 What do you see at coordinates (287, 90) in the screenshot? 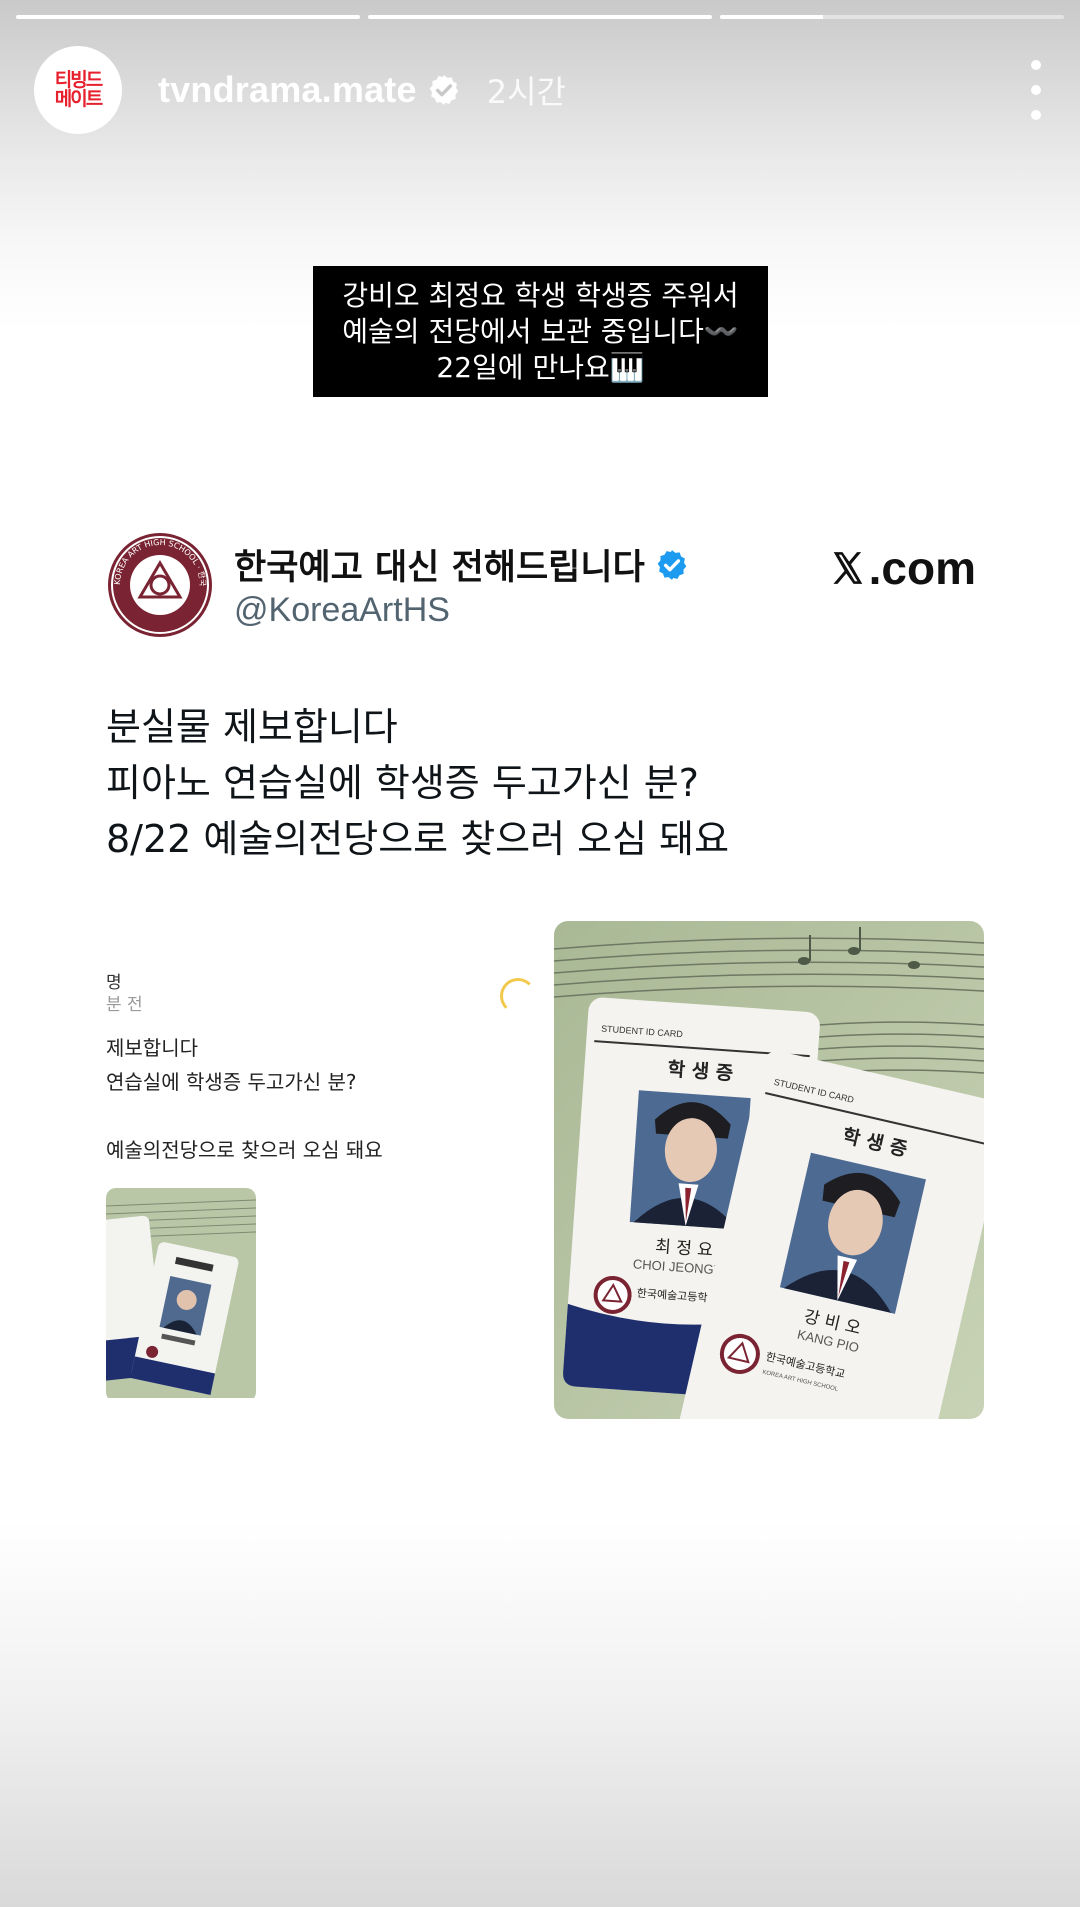
I see `username: tvndrama.mate` at bounding box center [287, 90].